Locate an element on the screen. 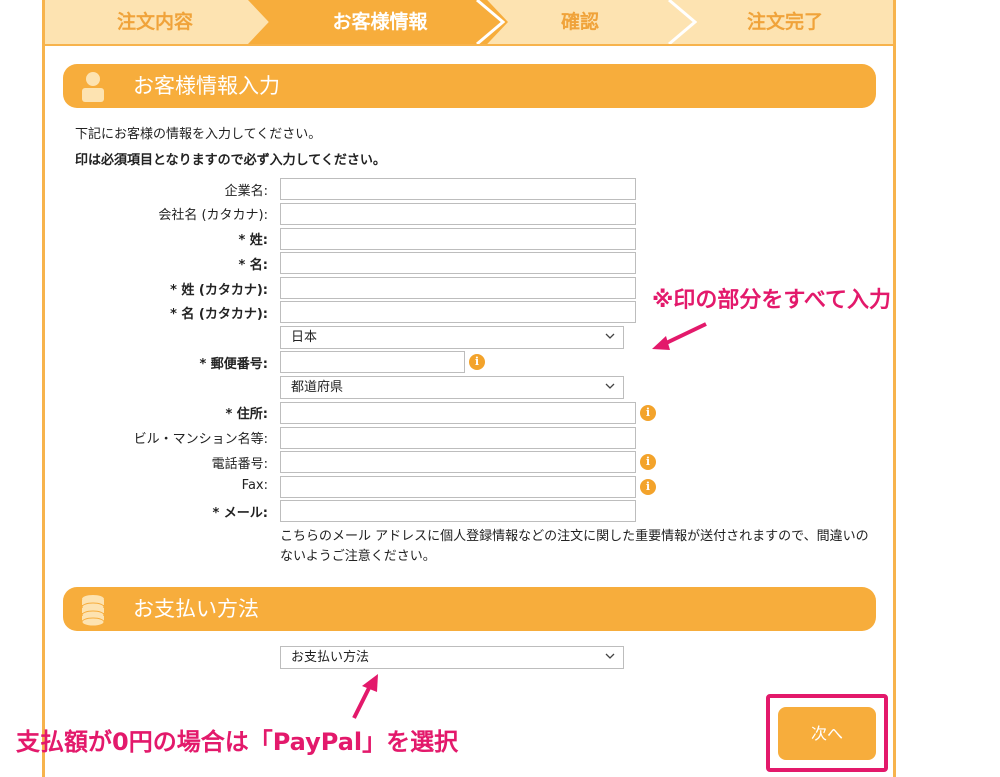  section-title: お支払い方法 is located at coordinates (196, 609).